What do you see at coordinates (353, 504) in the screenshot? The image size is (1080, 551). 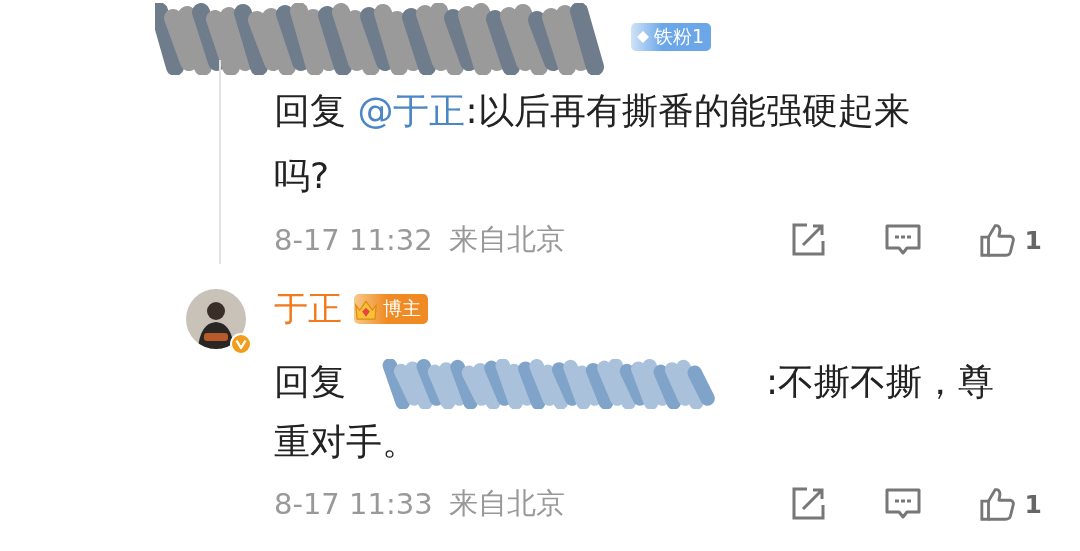 I see `timestamp: 8-17 11:33` at bounding box center [353, 504].